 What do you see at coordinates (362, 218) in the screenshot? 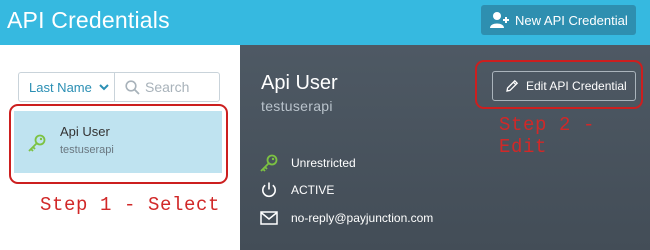
I see `email-value: no-reply@payjunction.com` at bounding box center [362, 218].